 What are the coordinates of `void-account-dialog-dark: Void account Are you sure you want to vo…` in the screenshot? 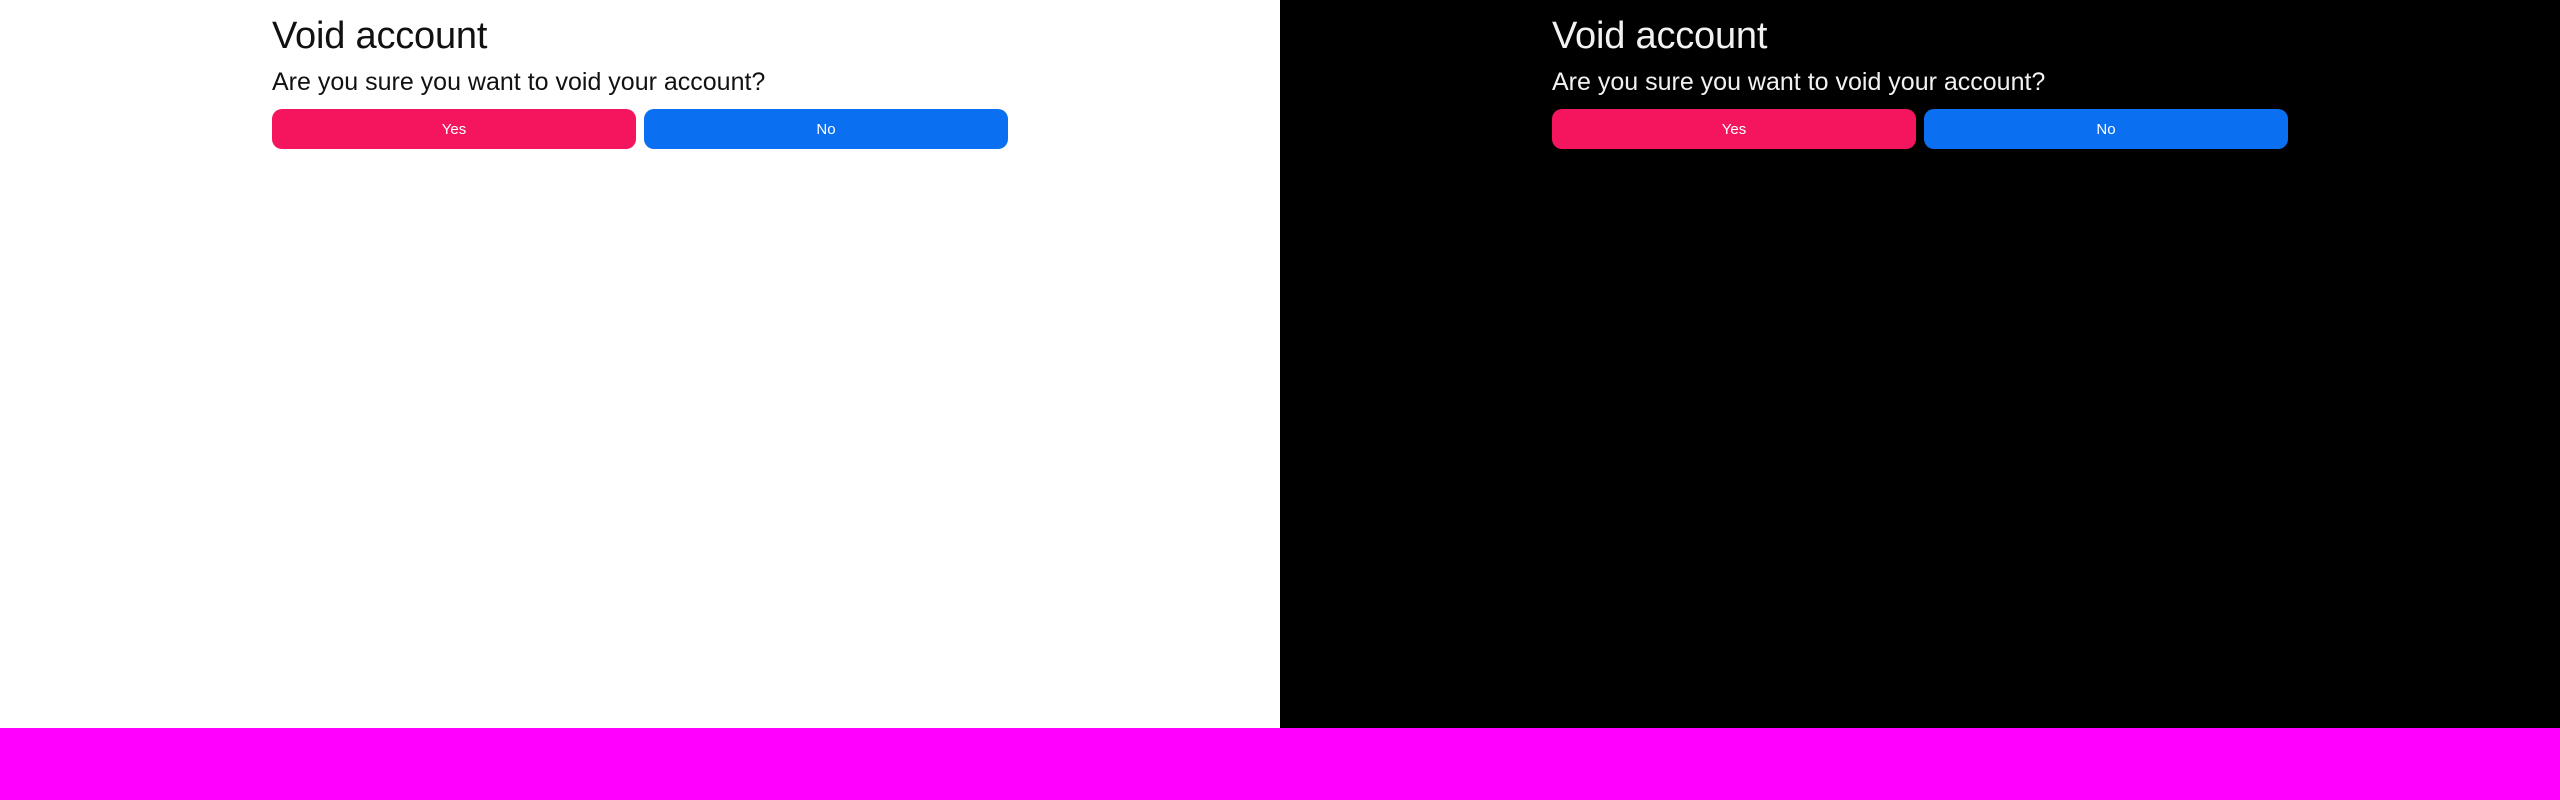 It's located at (1920, 81).